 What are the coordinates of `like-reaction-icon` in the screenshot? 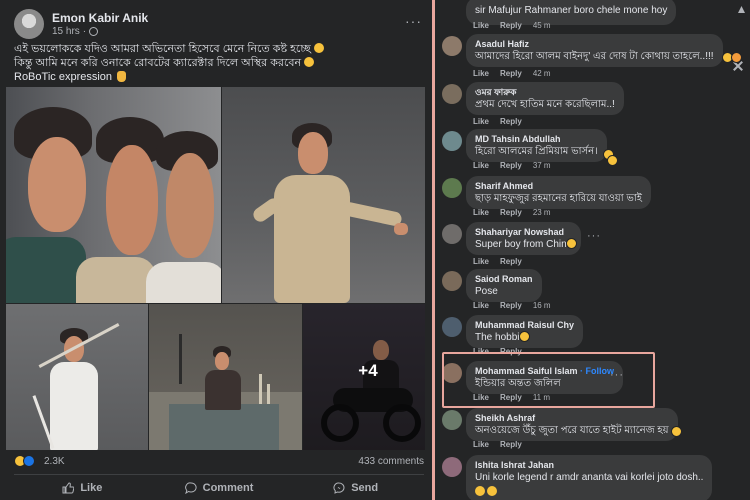 It's located at (29, 461).